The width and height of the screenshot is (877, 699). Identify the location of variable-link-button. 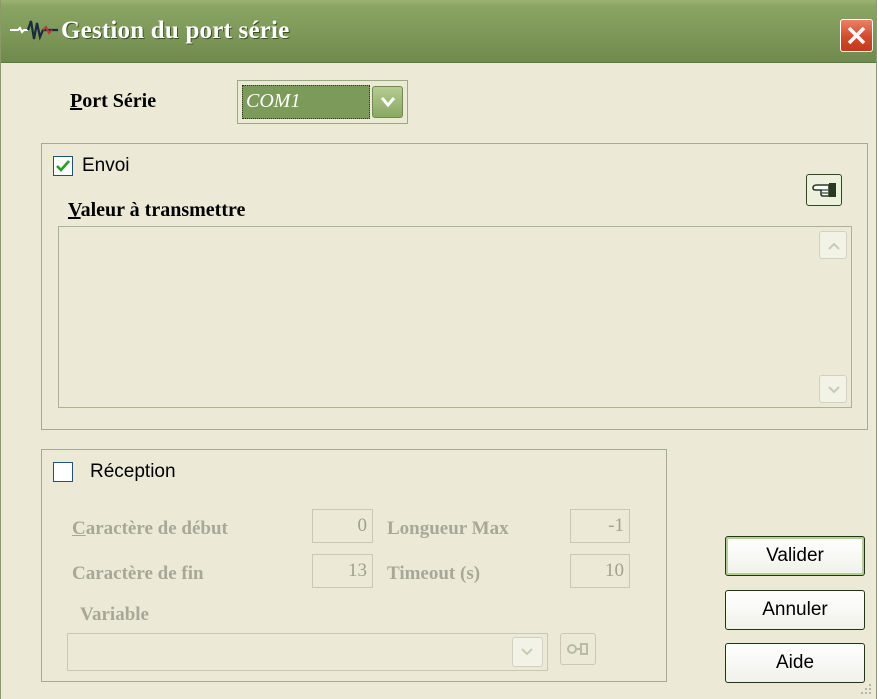
(578, 649).